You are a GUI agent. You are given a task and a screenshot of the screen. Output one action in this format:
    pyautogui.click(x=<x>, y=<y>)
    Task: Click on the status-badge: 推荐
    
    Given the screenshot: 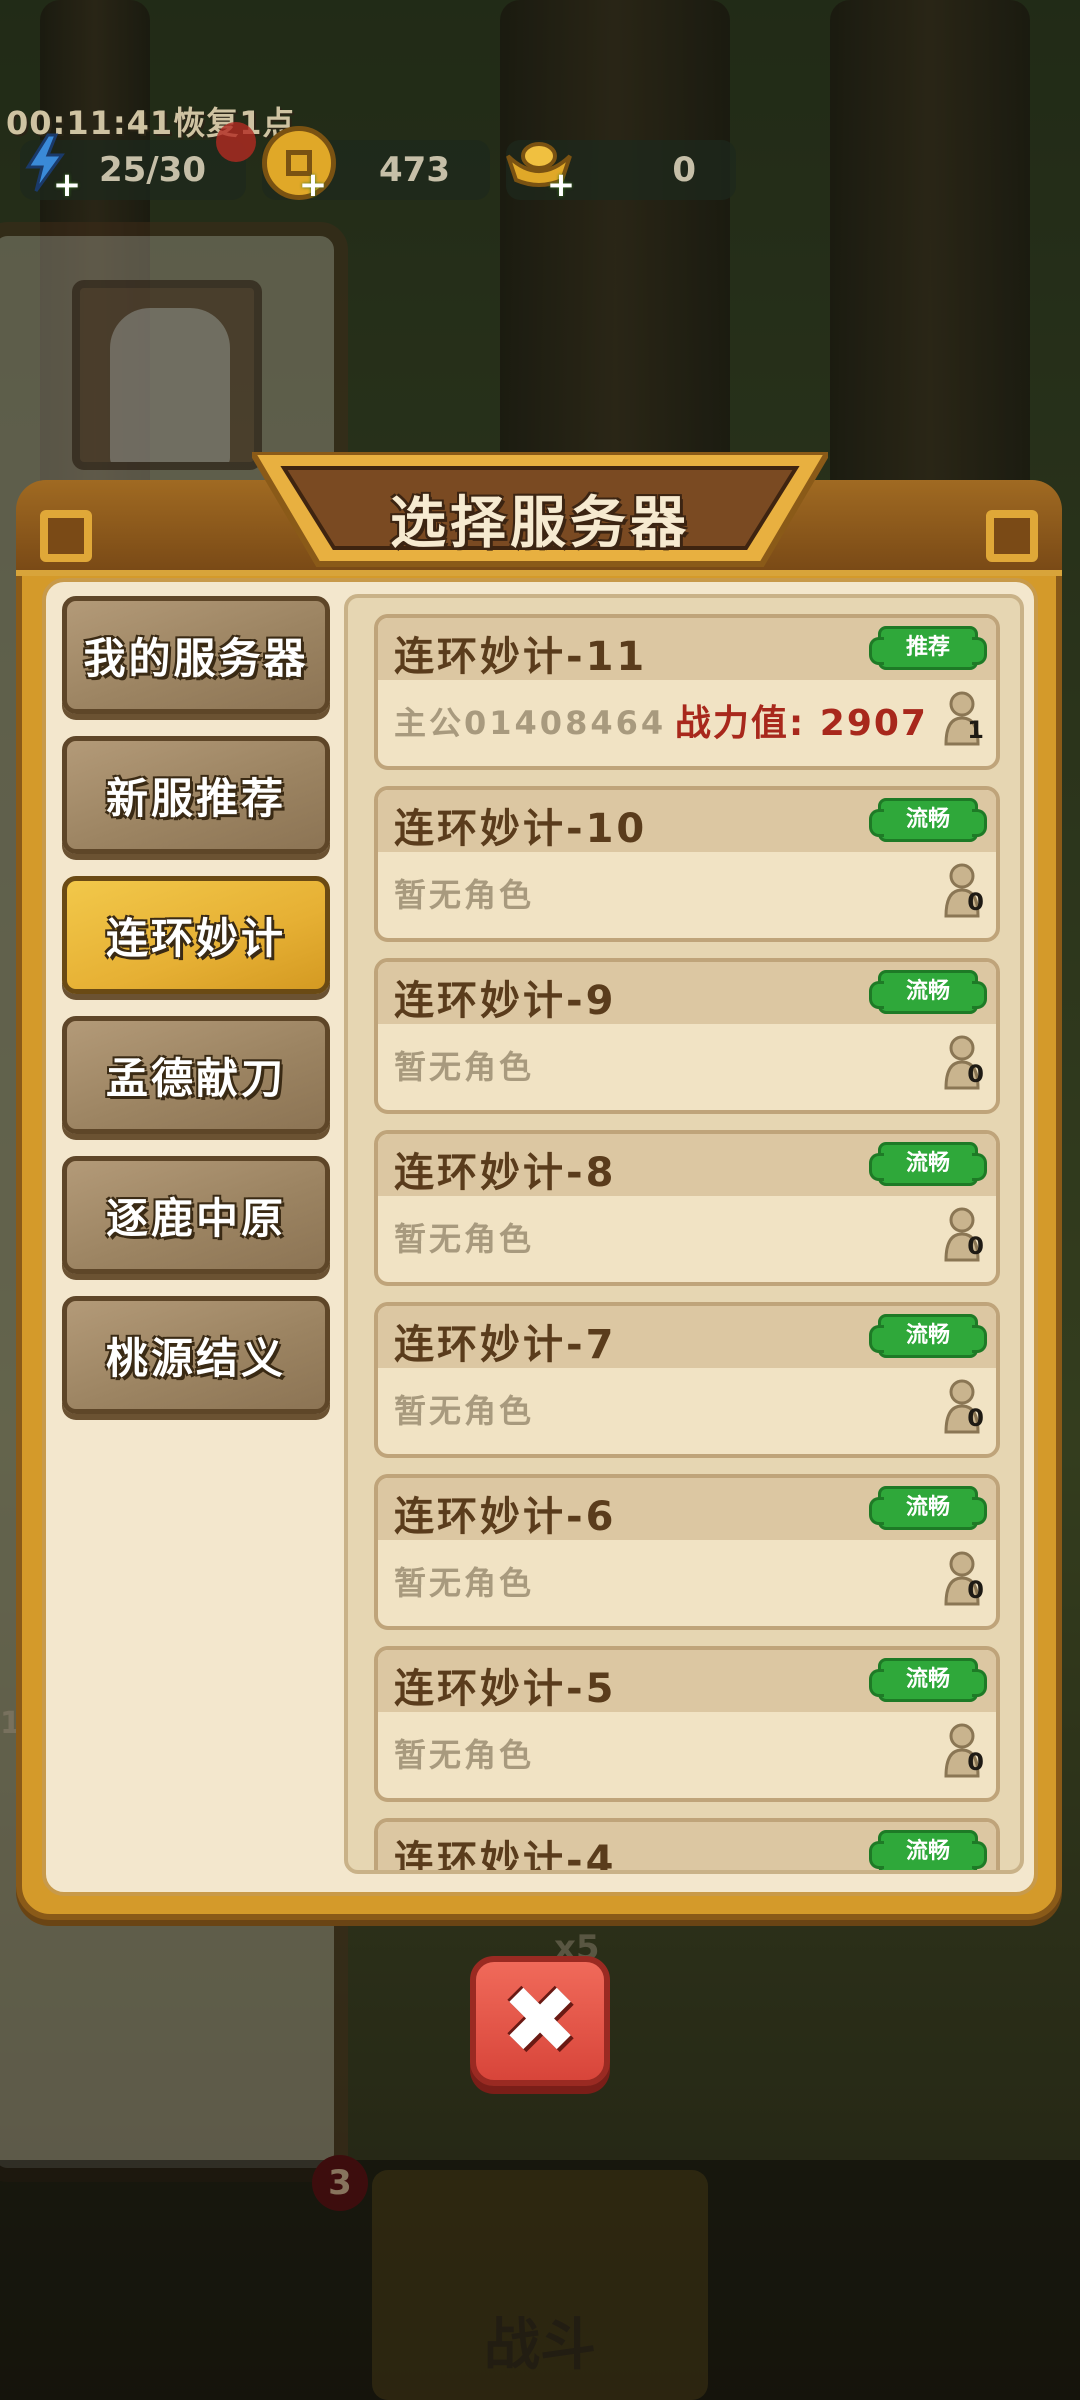 What is the action you would take?
    pyautogui.click(x=928, y=648)
    